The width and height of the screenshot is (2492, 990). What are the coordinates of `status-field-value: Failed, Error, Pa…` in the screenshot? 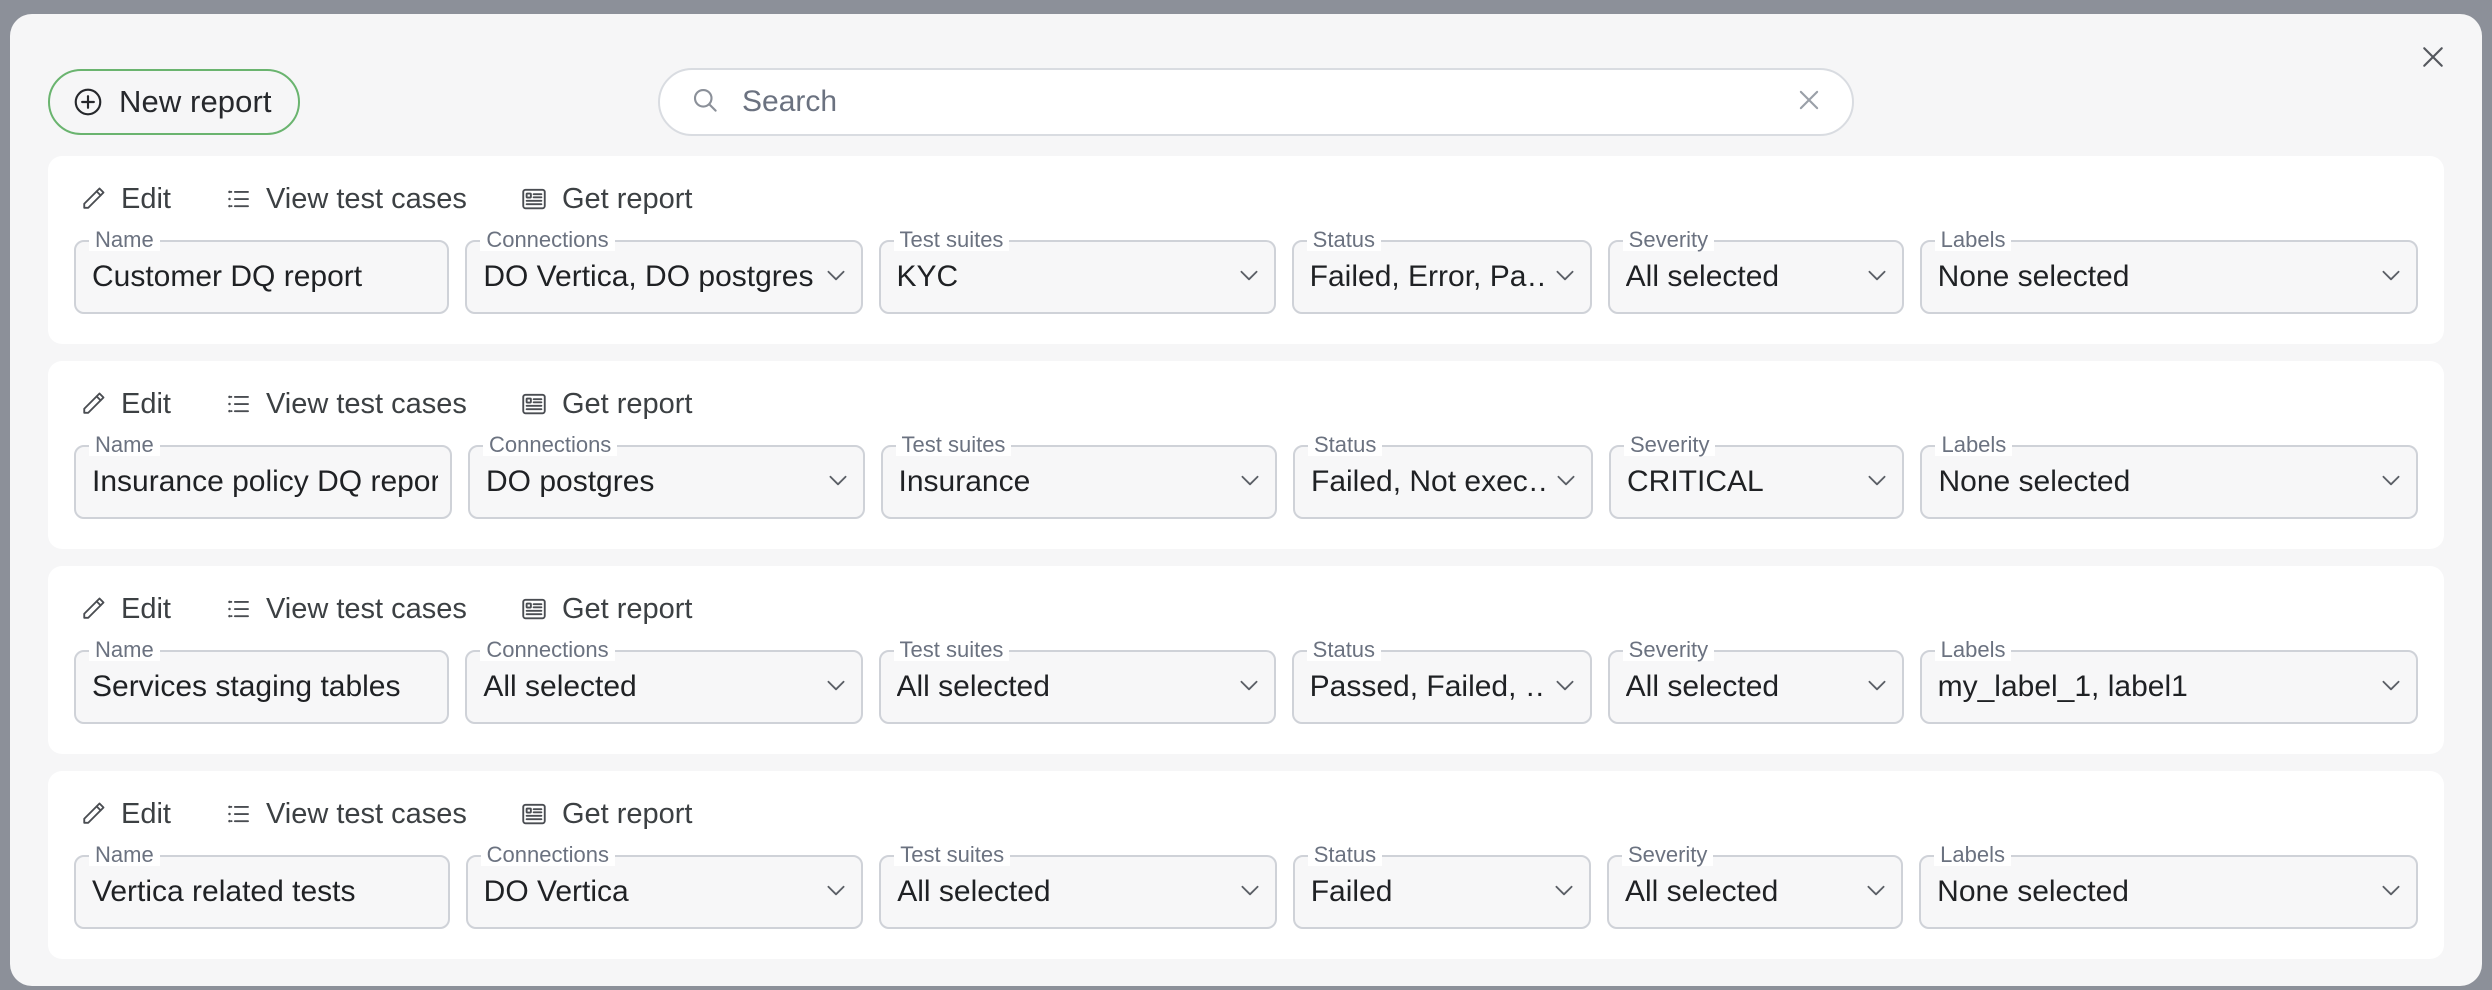 It's located at (1426, 276).